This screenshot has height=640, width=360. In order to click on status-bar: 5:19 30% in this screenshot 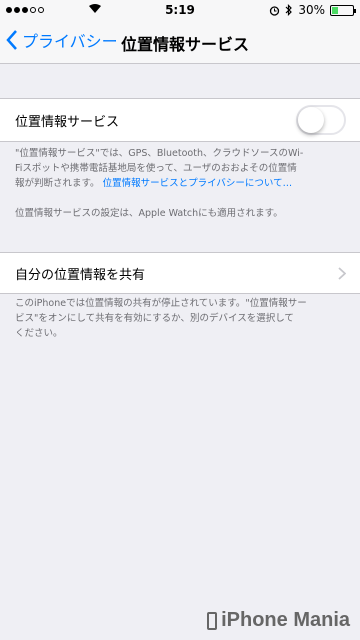, I will do `click(180, 11)`.